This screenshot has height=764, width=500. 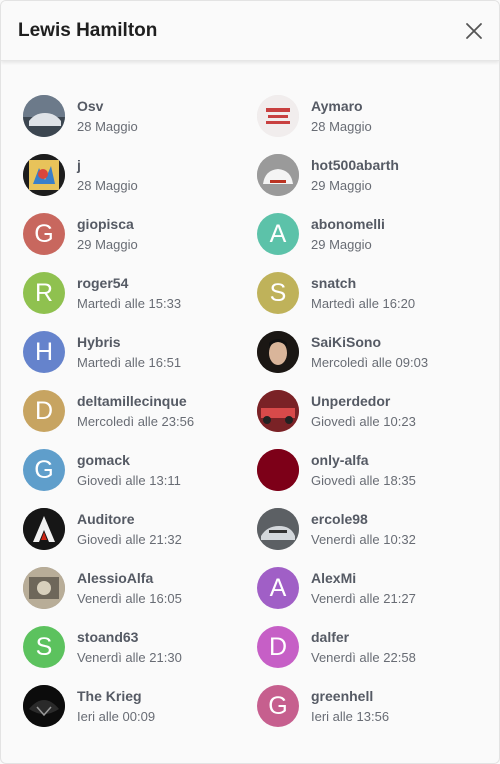 I want to click on user-info: greenhell Ieri alle 13:56, so click(x=350, y=705).